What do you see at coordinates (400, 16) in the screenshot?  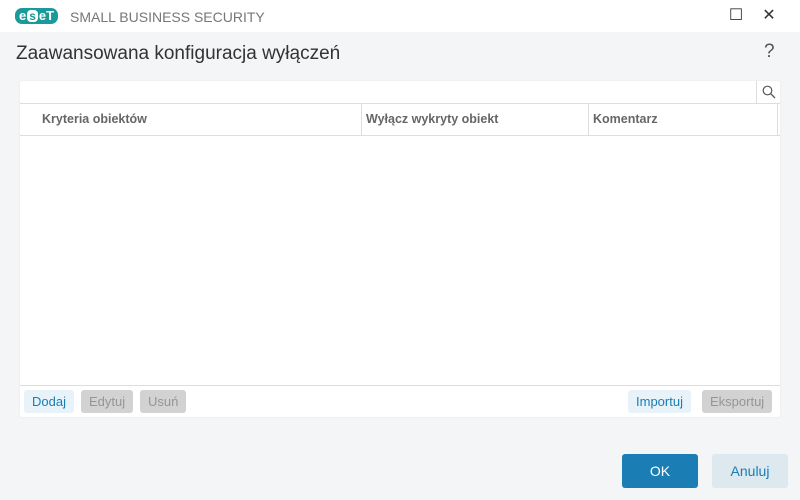 I see `title-bar: e s eT SMALL BUSINESS SECURITY ☐ ✕` at bounding box center [400, 16].